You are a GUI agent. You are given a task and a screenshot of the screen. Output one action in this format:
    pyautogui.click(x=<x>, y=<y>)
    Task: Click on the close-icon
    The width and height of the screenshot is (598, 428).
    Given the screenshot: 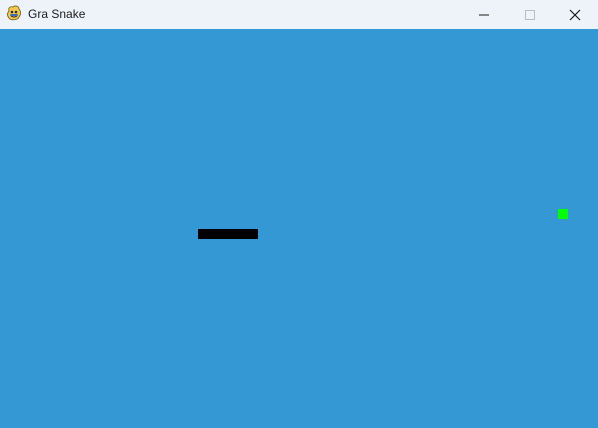 What is the action you would take?
    pyautogui.click(x=575, y=15)
    